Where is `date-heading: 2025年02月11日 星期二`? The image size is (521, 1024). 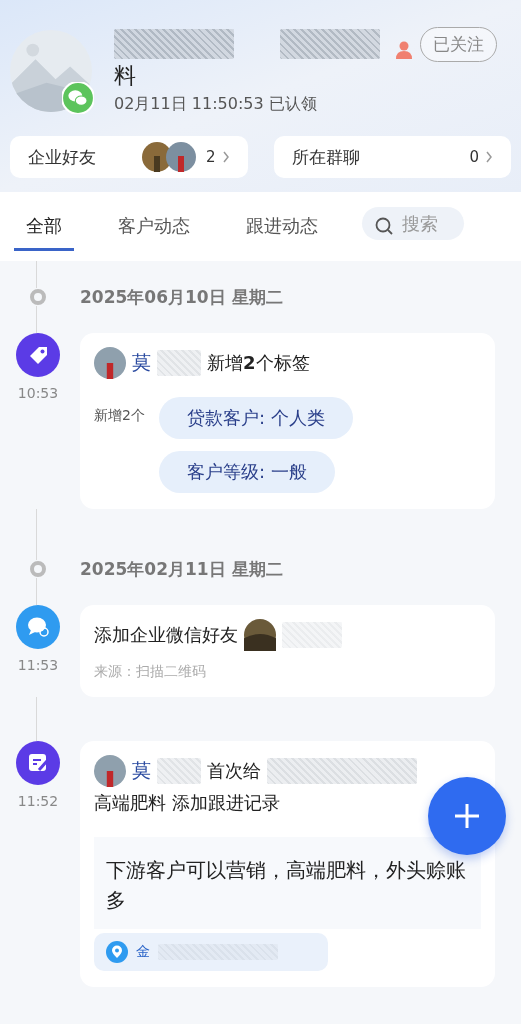
date-heading: 2025年02月11日 星期二 is located at coordinates (181, 569).